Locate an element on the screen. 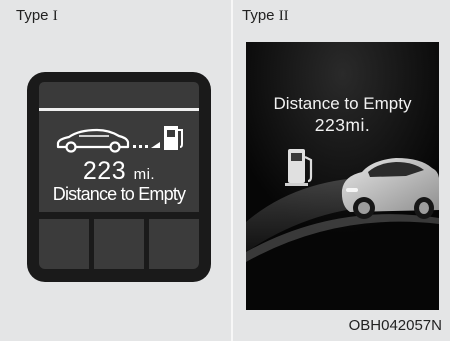  cluster-lcd-screen: 223 mi. Distance to Empty is located at coordinates (119, 161).